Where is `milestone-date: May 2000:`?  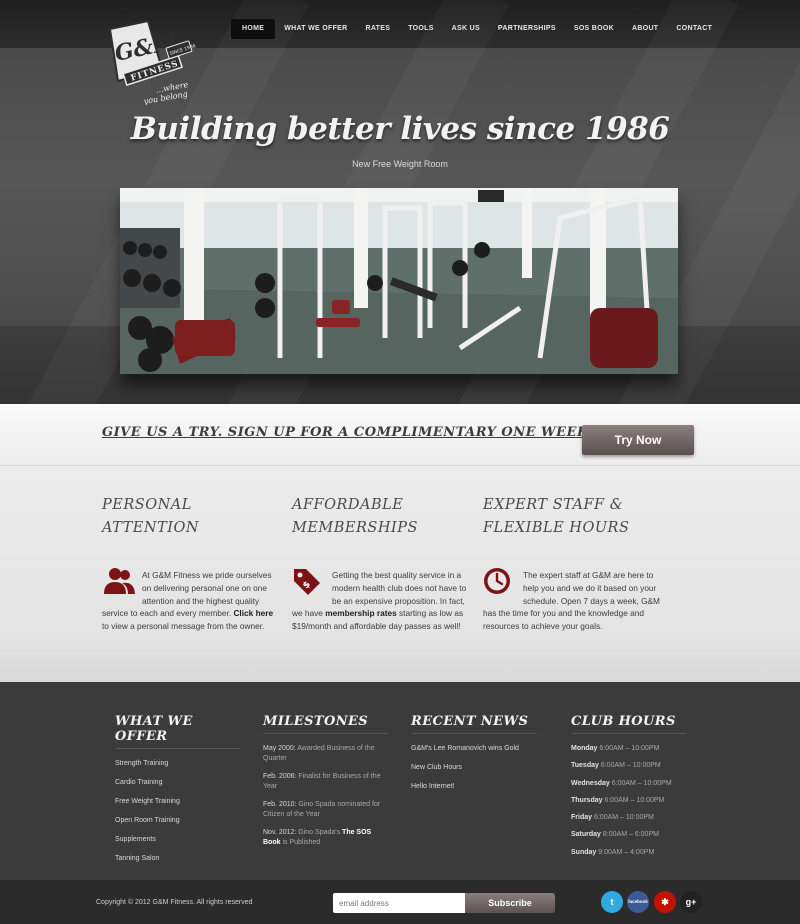 milestone-date: May 2000: is located at coordinates (279, 748).